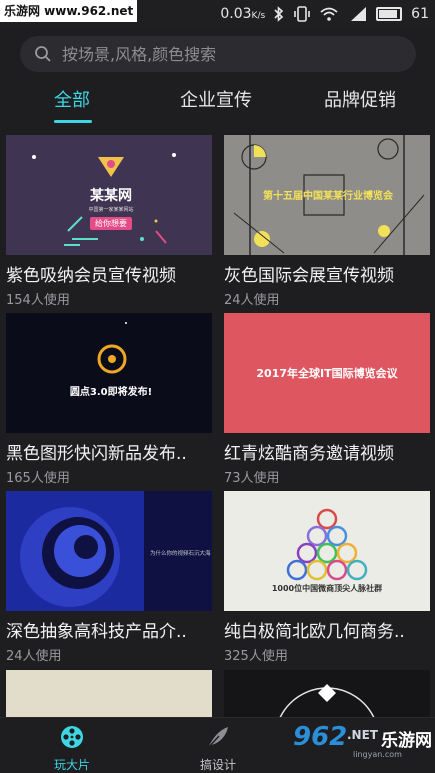 Image resolution: width=435 pixels, height=773 pixels. What do you see at coordinates (217, 765) in the screenshot?
I see `nav-label: 搞设计` at bounding box center [217, 765].